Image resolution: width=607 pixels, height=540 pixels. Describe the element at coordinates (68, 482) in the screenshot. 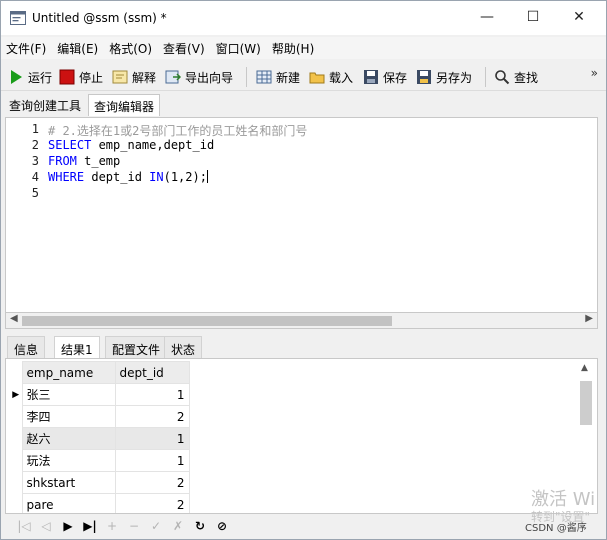

I see `cell-emp-name: shkstart` at that location.